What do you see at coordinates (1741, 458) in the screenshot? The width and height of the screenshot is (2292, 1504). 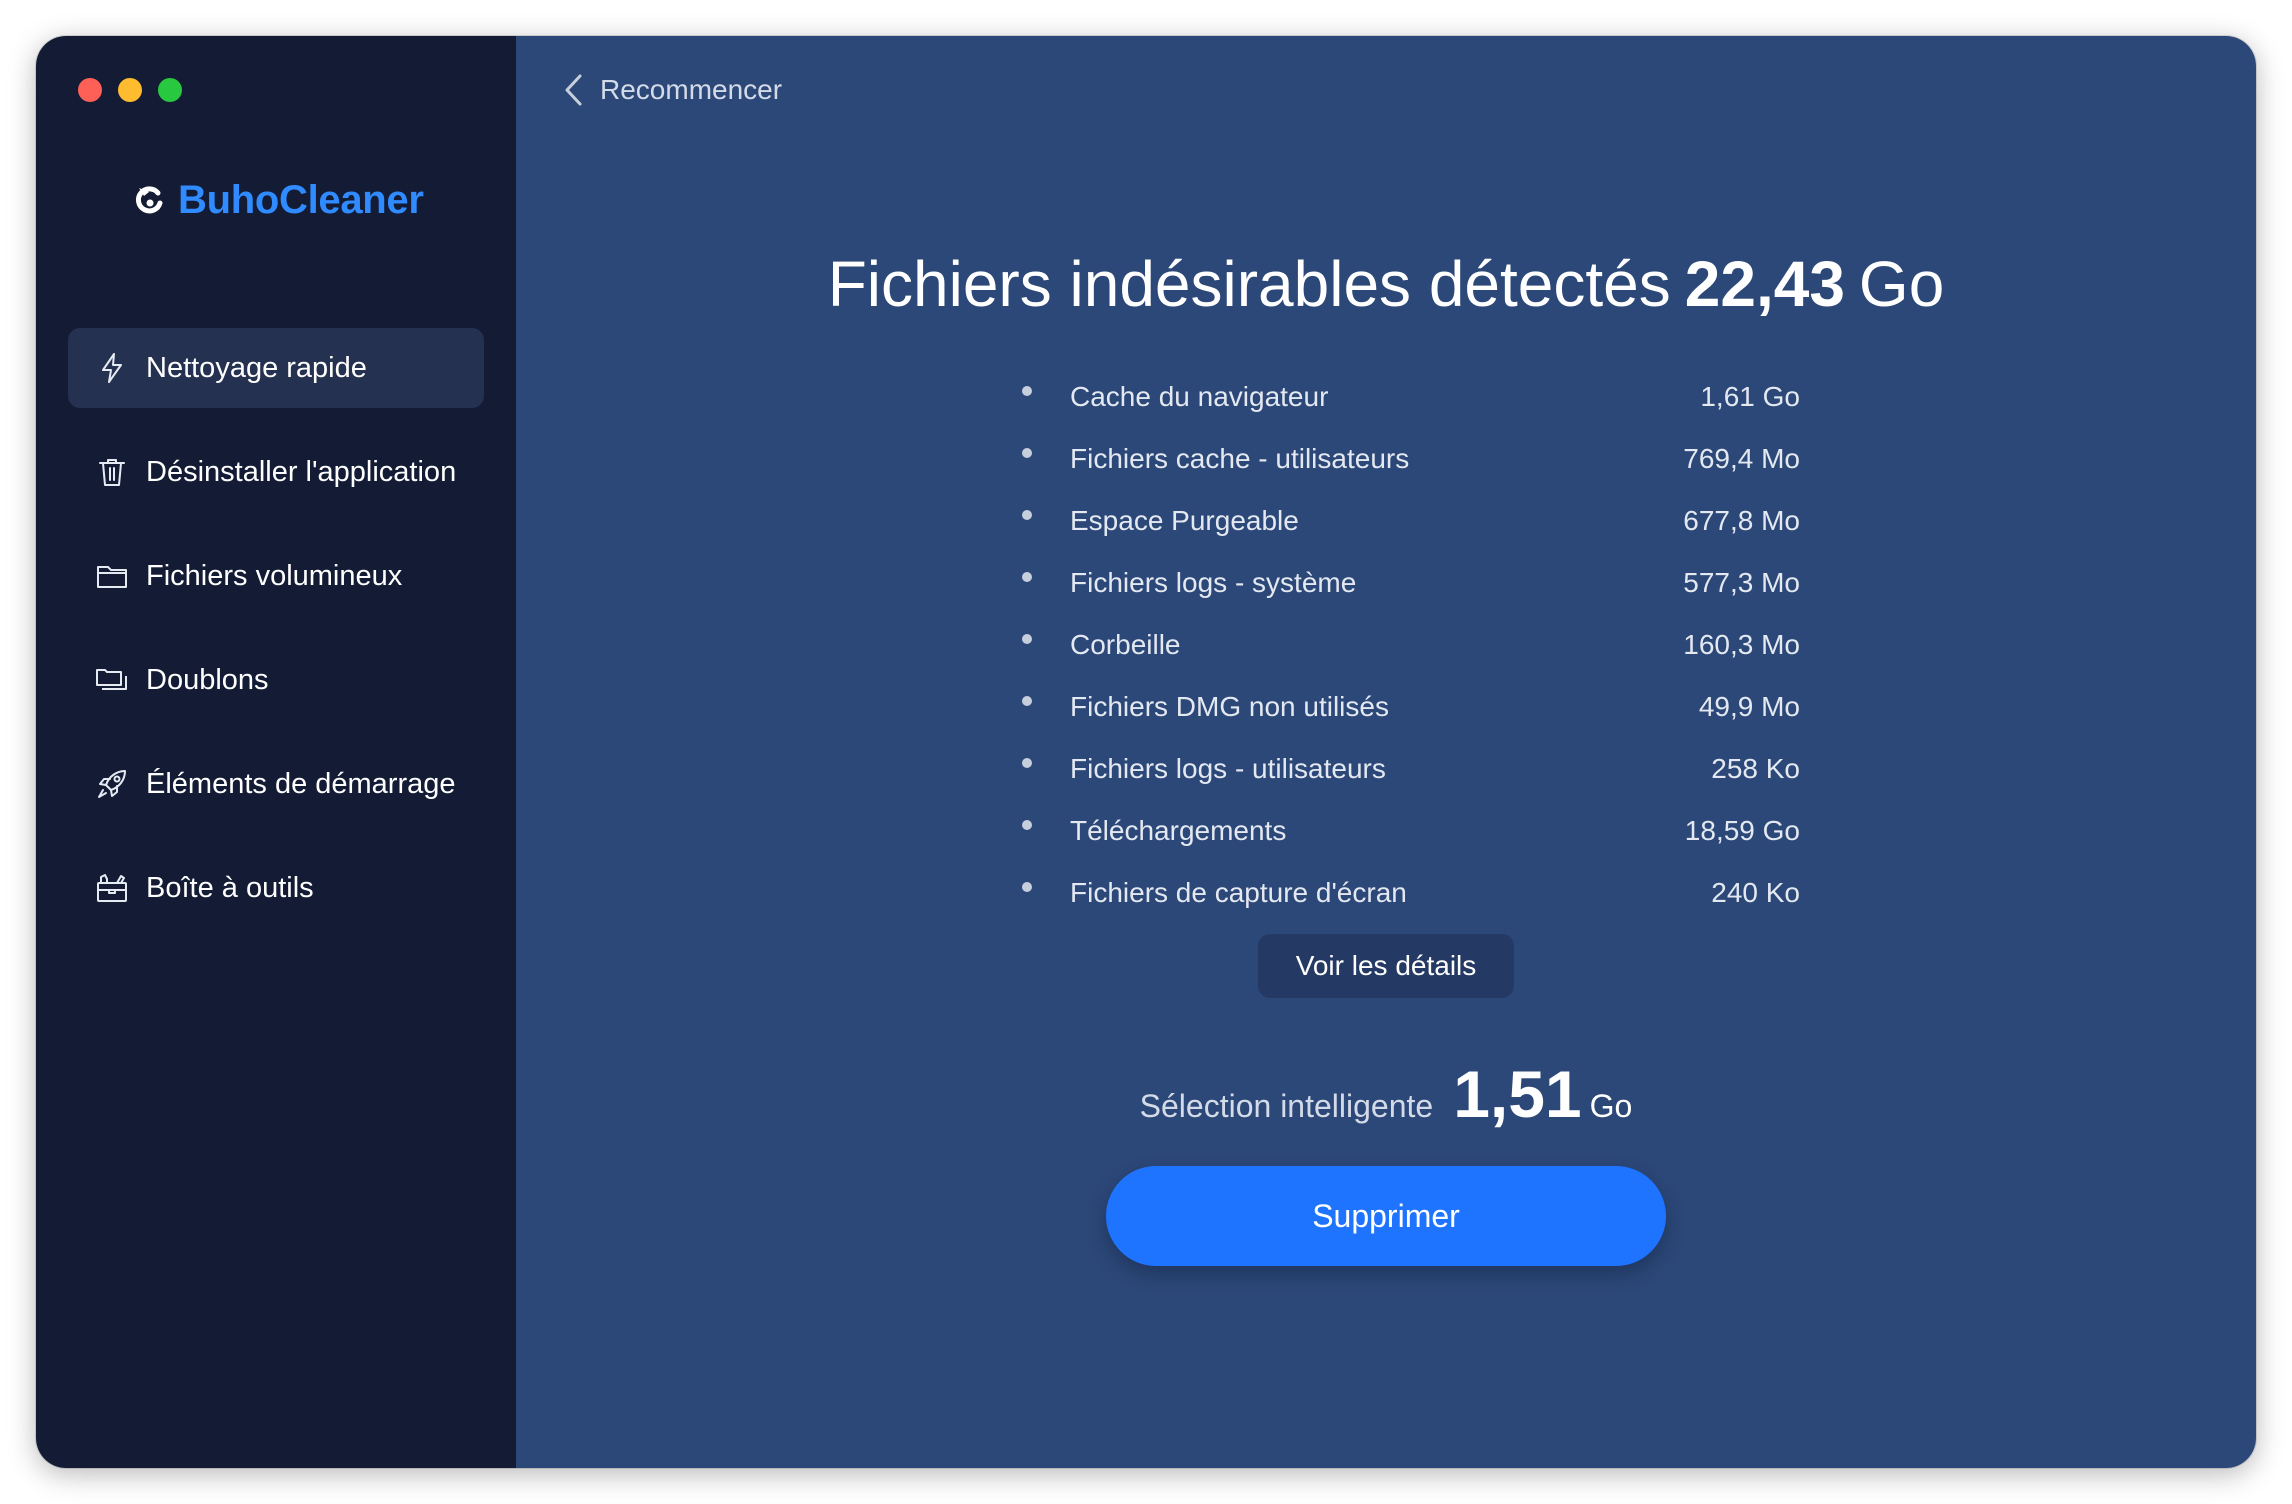 I see `category-size: 769,4 Mo` at bounding box center [1741, 458].